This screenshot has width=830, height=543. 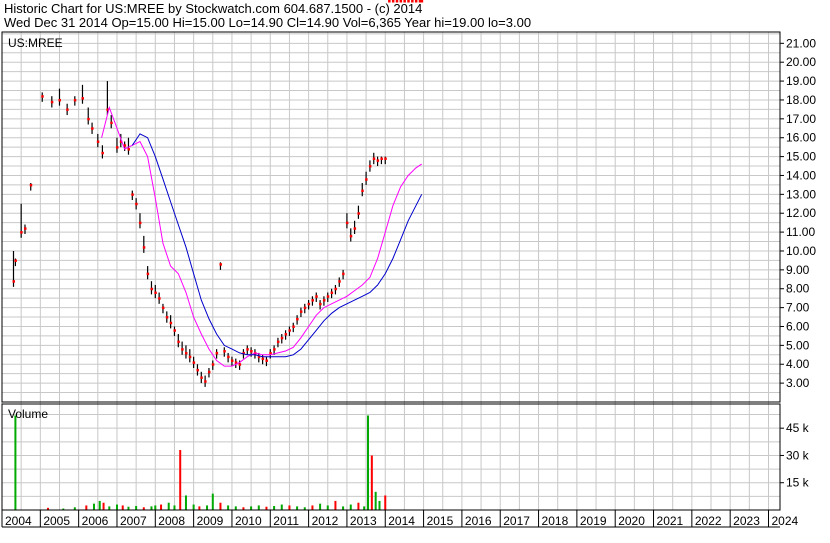 What do you see at coordinates (478, 521) in the screenshot?
I see `x-tick-label: 2016` at bounding box center [478, 521].